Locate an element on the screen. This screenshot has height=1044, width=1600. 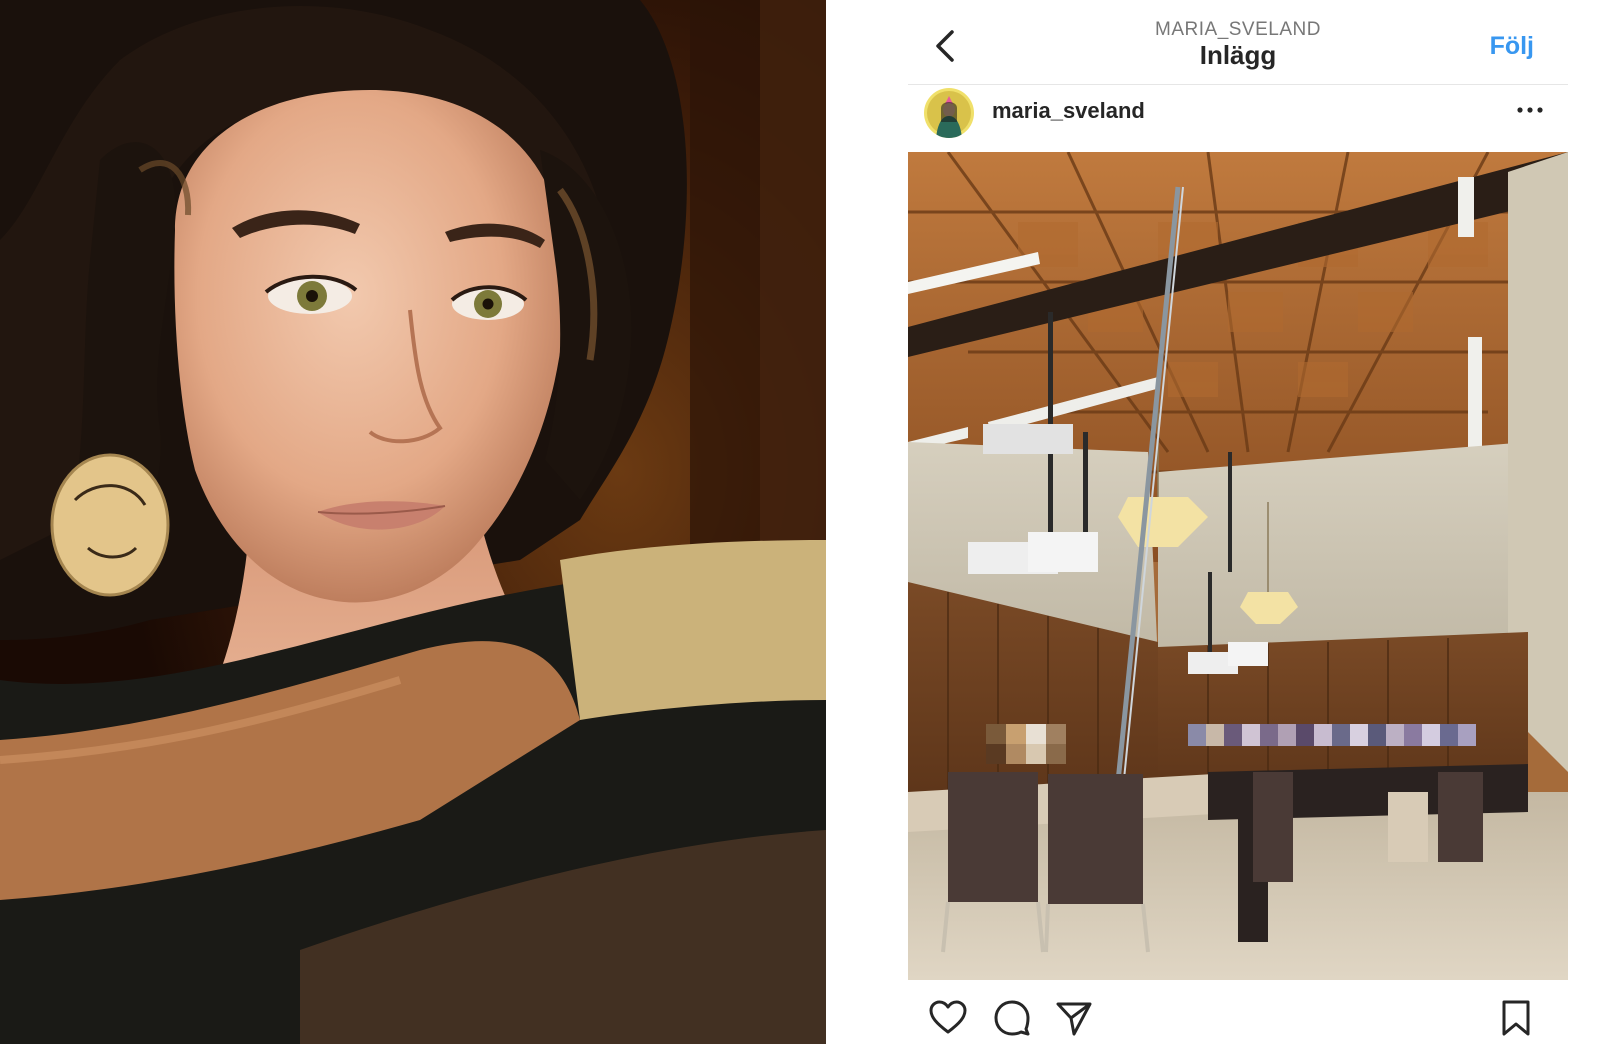
top-bar: MARIA_SVELAND Inlägg Följ is located at coordinates (1238, 42).